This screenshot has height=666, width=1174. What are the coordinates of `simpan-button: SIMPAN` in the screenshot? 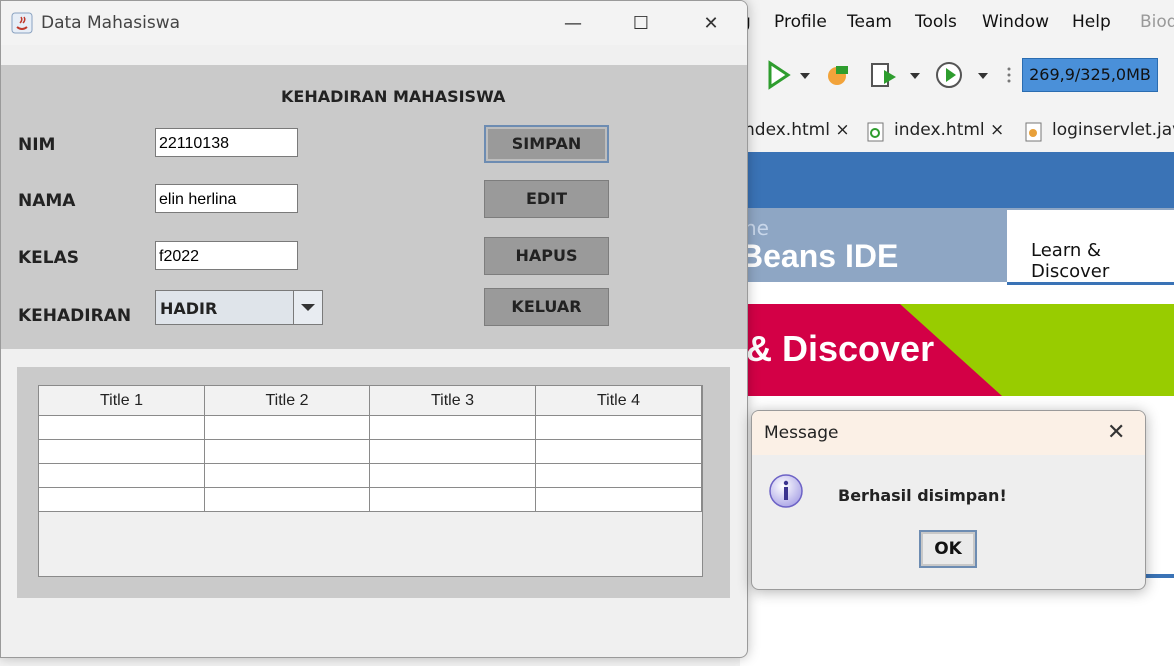 It's located at (546, 144).